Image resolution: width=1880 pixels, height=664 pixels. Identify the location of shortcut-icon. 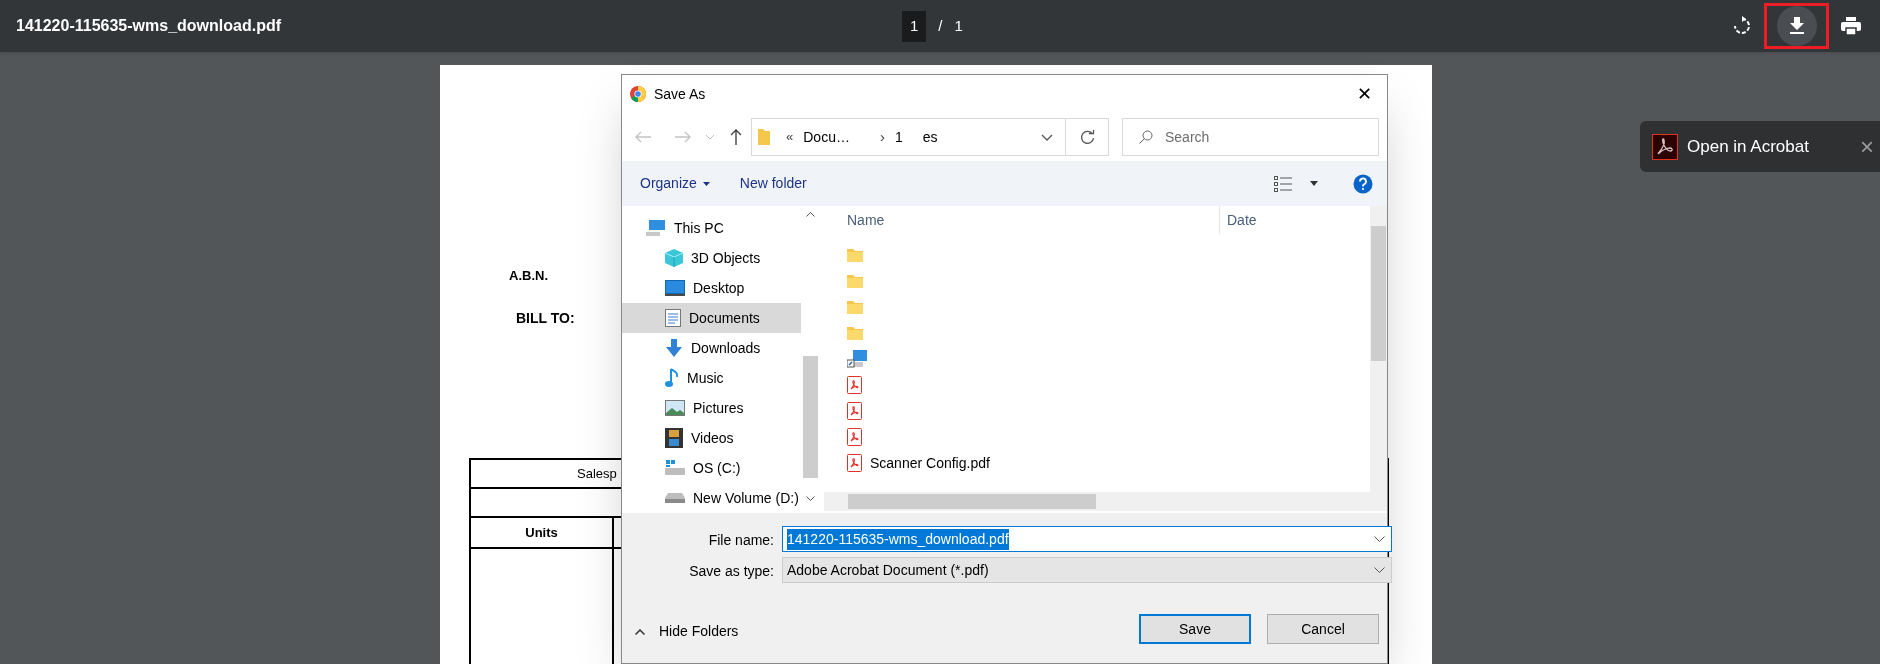
(857, 359).